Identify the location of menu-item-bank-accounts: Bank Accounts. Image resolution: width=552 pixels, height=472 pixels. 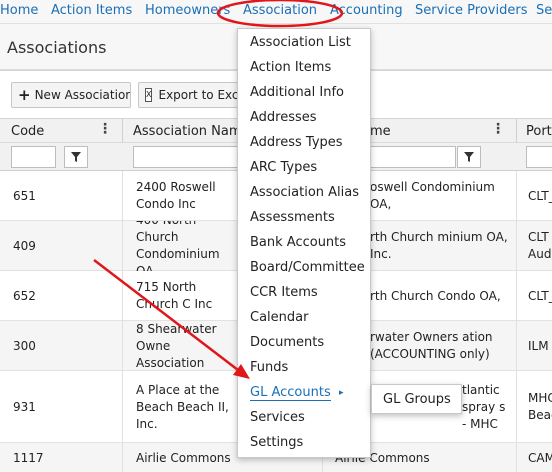
(298, 242).